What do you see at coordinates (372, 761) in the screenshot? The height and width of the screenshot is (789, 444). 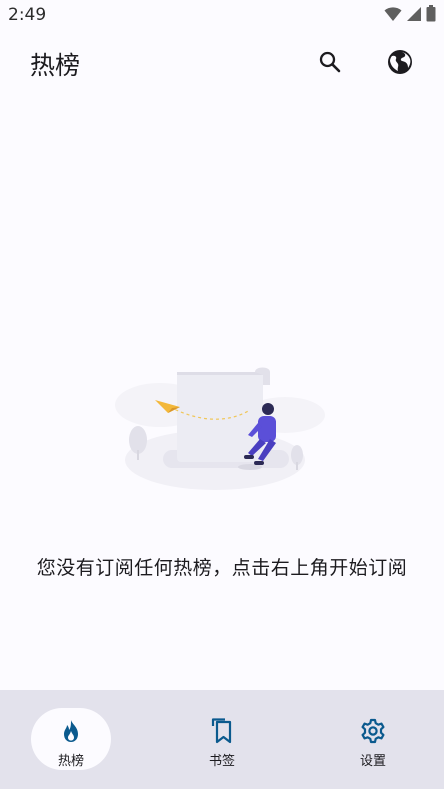 I see `nav-label-settings: 设置` at bounding box center [372, 761].